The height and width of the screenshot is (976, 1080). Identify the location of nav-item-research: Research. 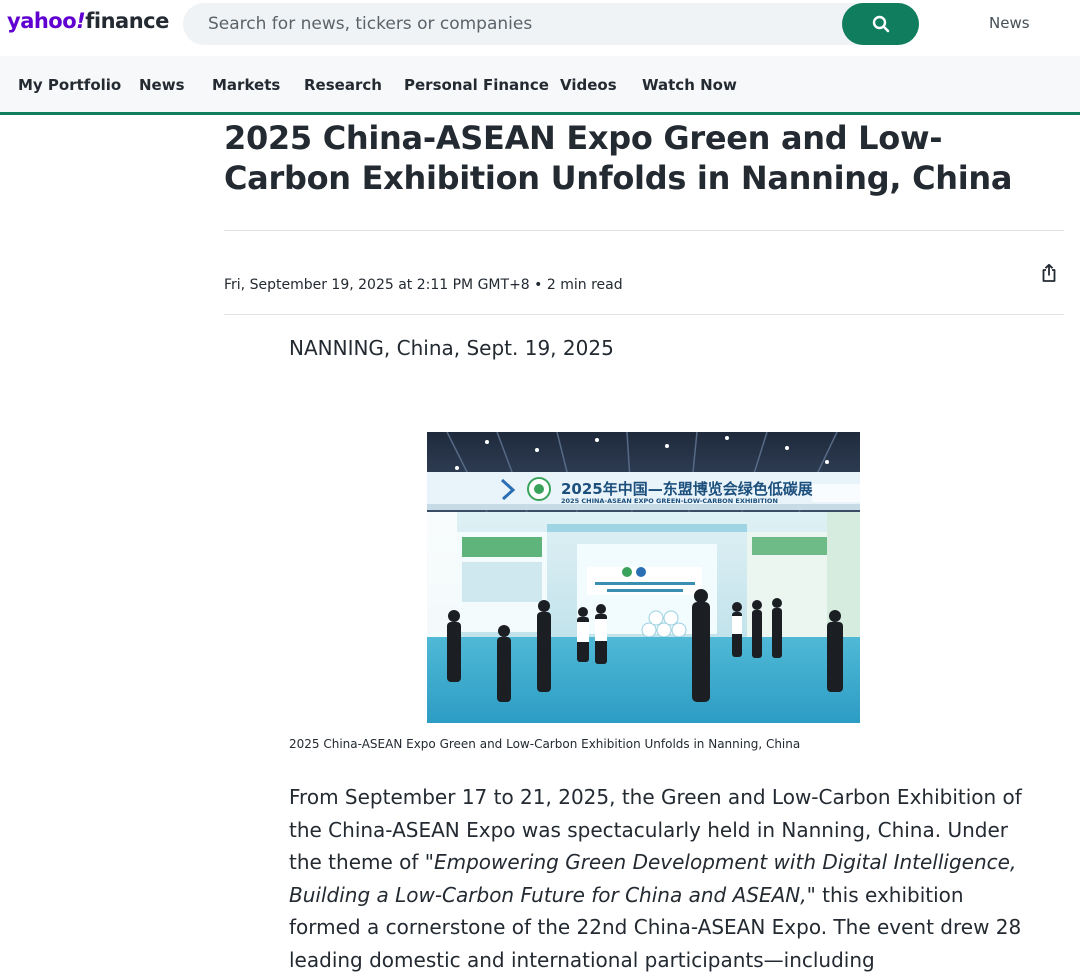
(343, 85).